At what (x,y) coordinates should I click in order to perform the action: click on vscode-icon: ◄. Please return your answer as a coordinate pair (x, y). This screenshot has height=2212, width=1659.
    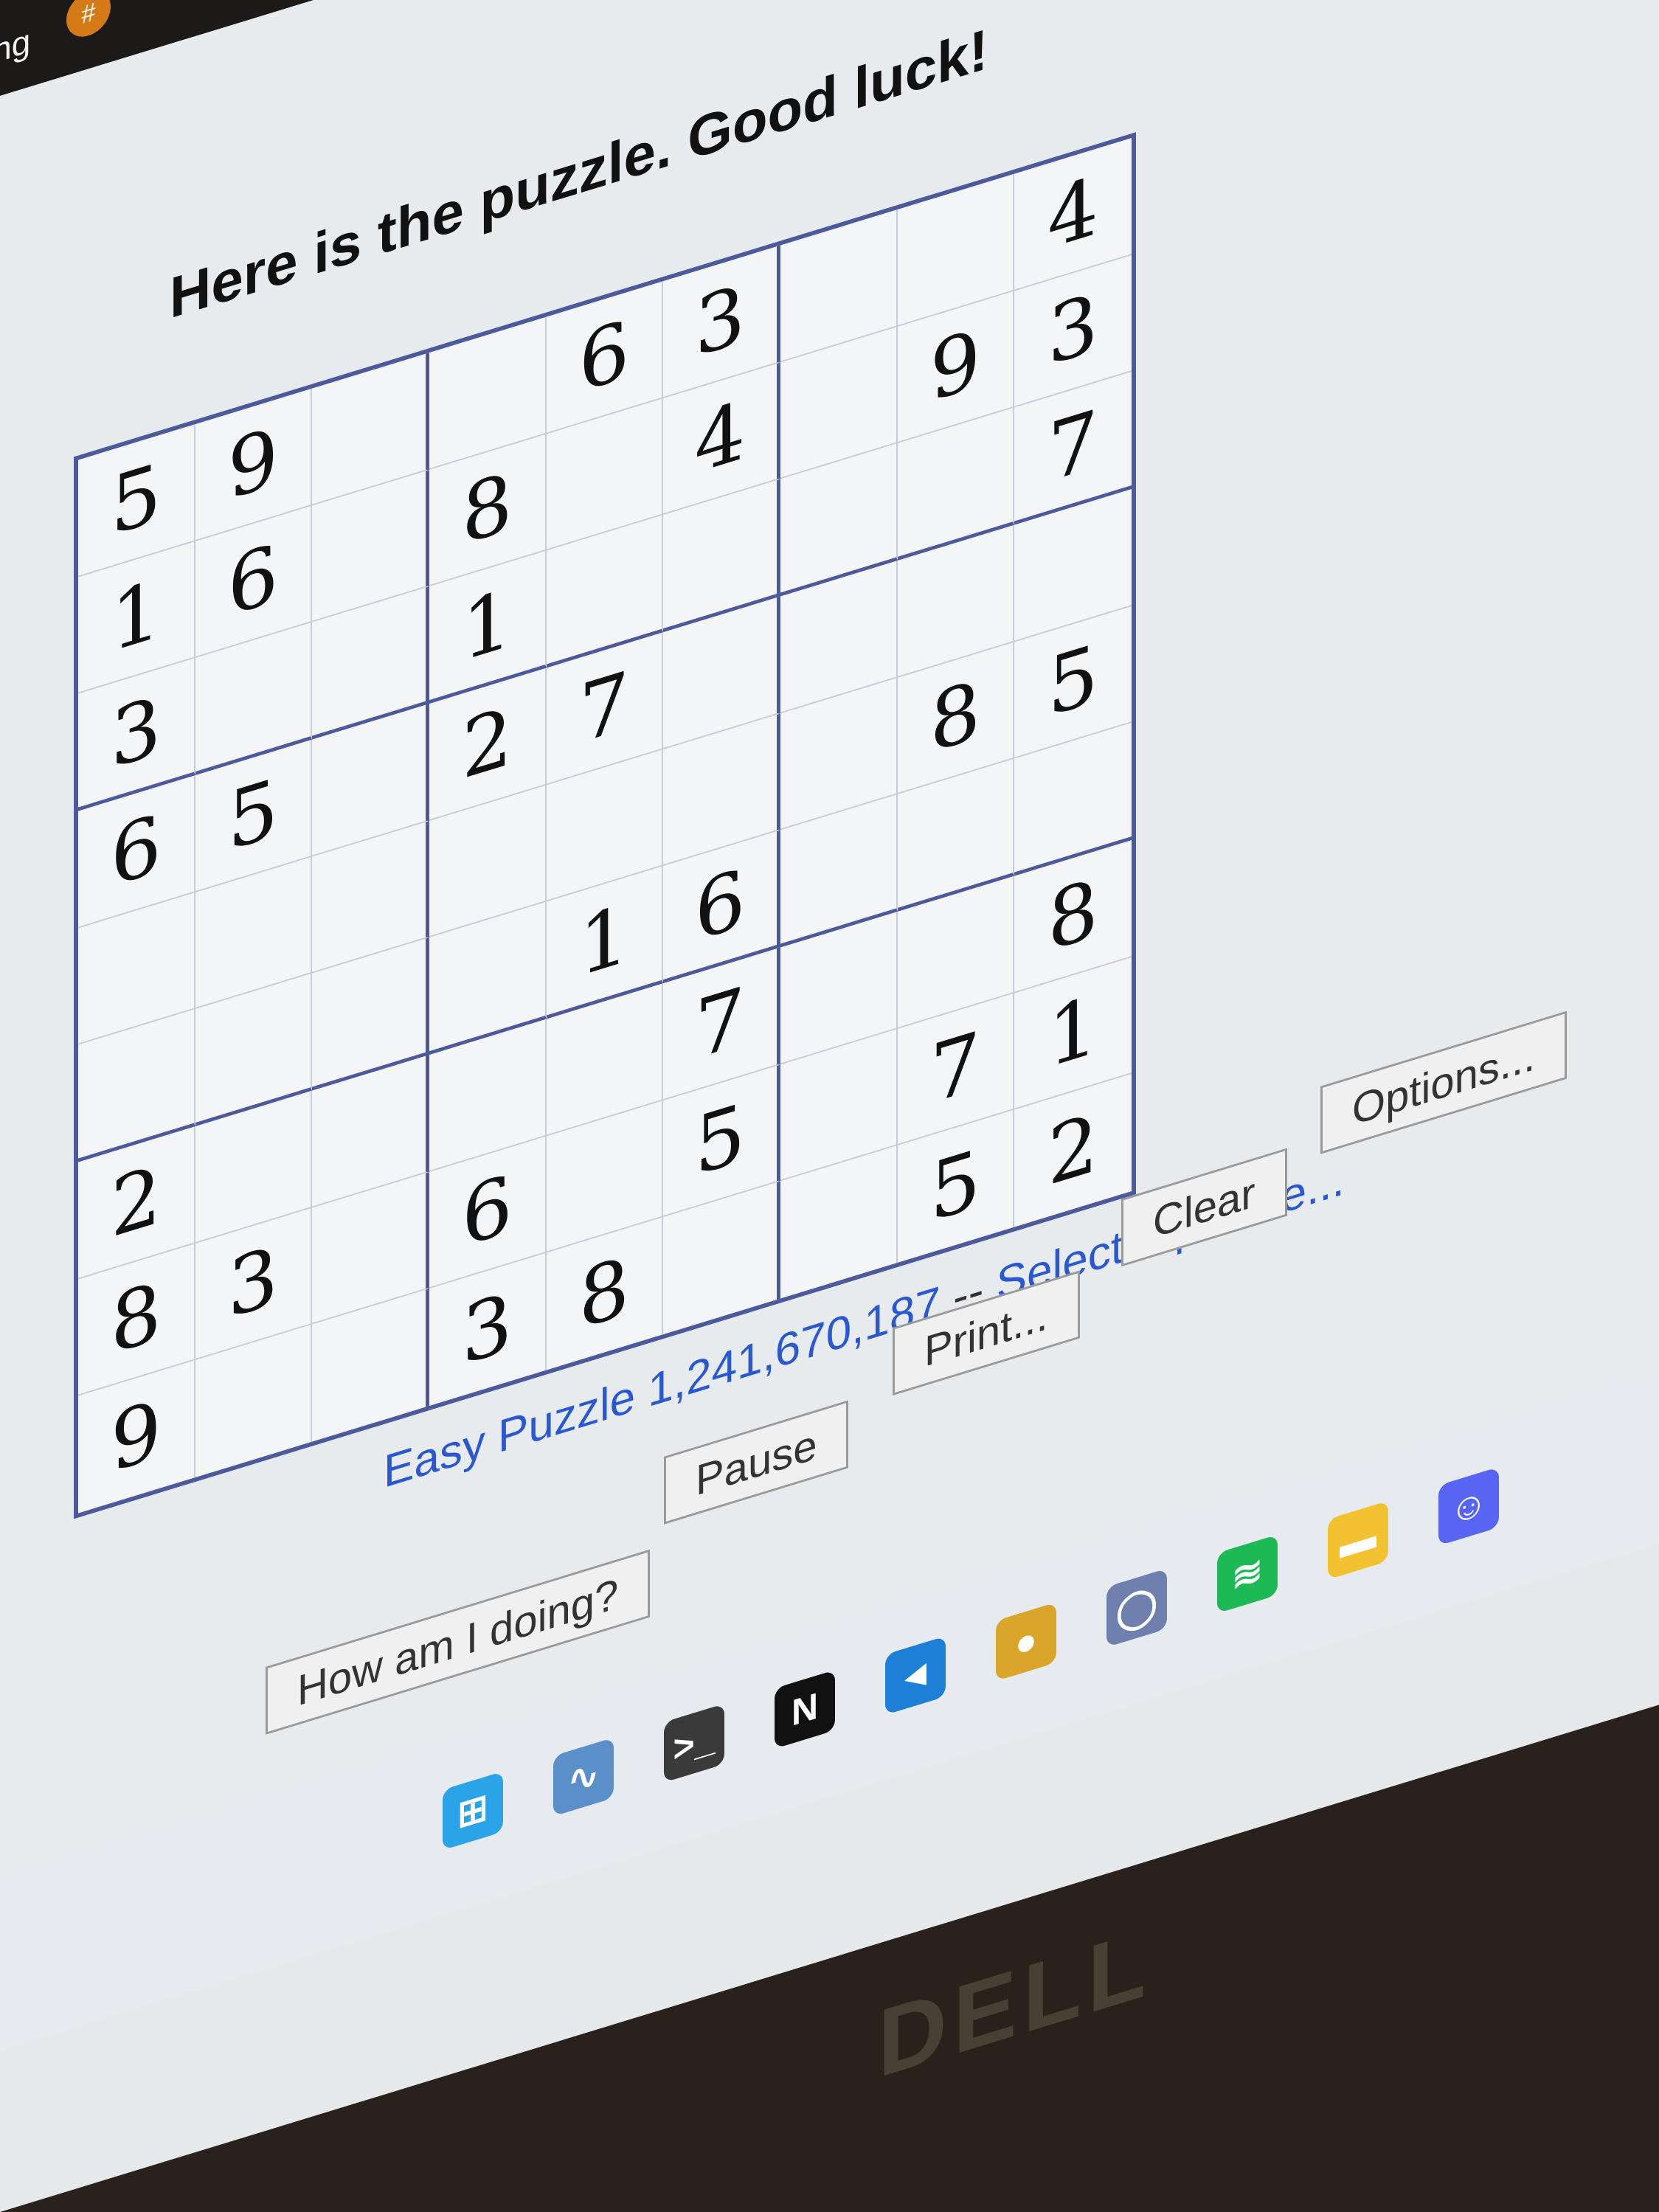
    Looking at the image, I should click on (916, 1676).